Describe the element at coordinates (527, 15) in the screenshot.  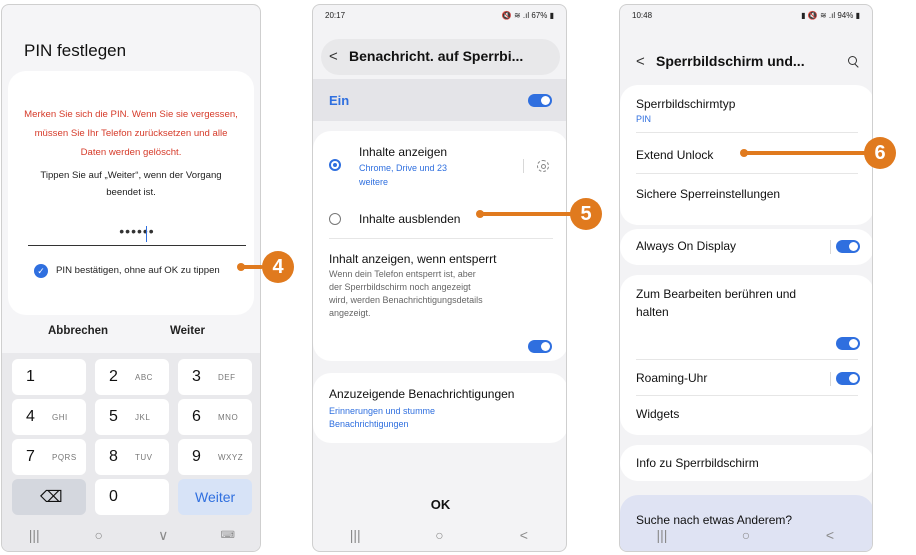
I see `status-icons: 🔇 ≋ .ıl 67% ▮` at that location.